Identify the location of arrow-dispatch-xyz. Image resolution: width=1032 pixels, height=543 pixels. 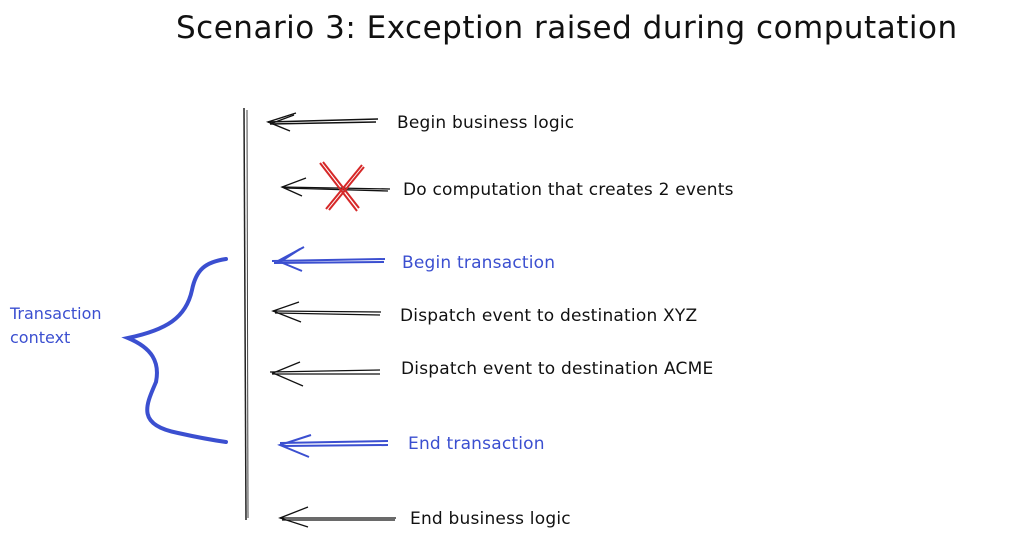
(326, 312).